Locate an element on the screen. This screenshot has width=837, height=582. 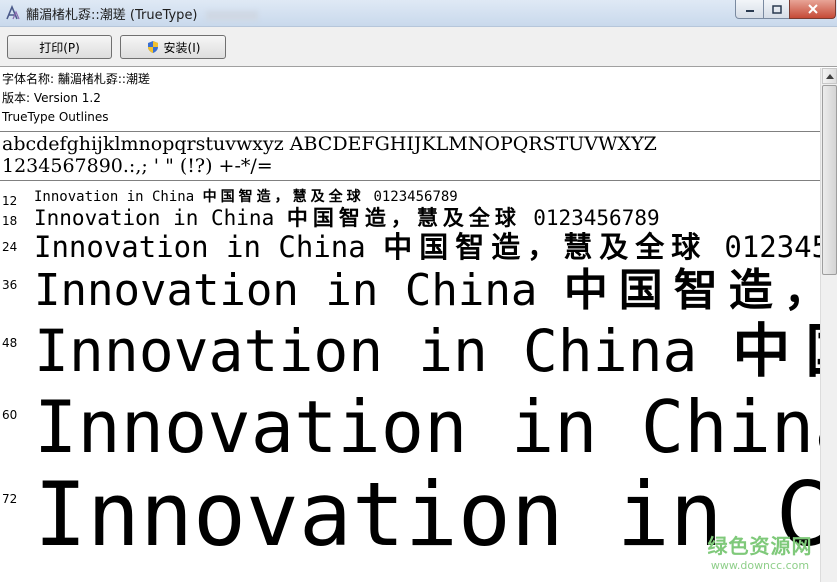
close-icon is located at coordinates (812, 9).